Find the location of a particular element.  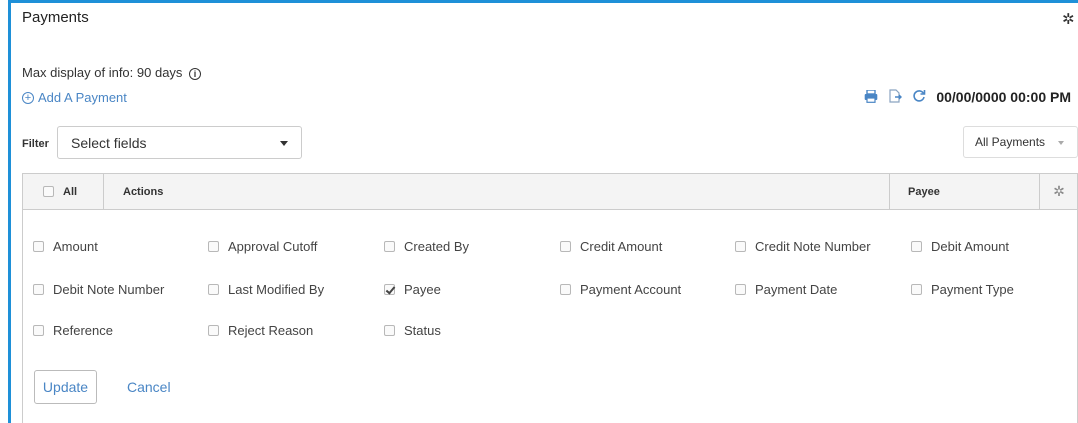

field-label: Payee is located at coordinates (422, 289).